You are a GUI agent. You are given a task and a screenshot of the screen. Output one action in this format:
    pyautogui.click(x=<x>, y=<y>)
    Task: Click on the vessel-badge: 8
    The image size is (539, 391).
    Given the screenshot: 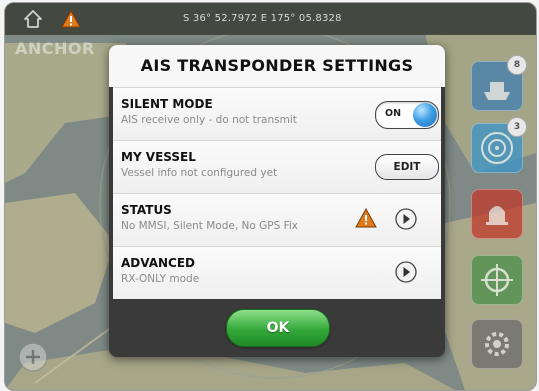 What is the action you would take?
    pyautogui.click(x=517, y=65)
    